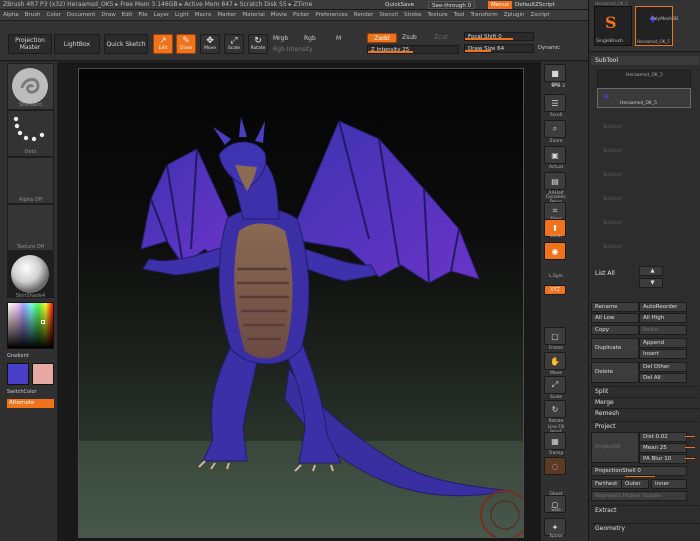 The height and width of the screenshot is (541, 700). I want to click on extract-section: Extract, so click(645, 510).